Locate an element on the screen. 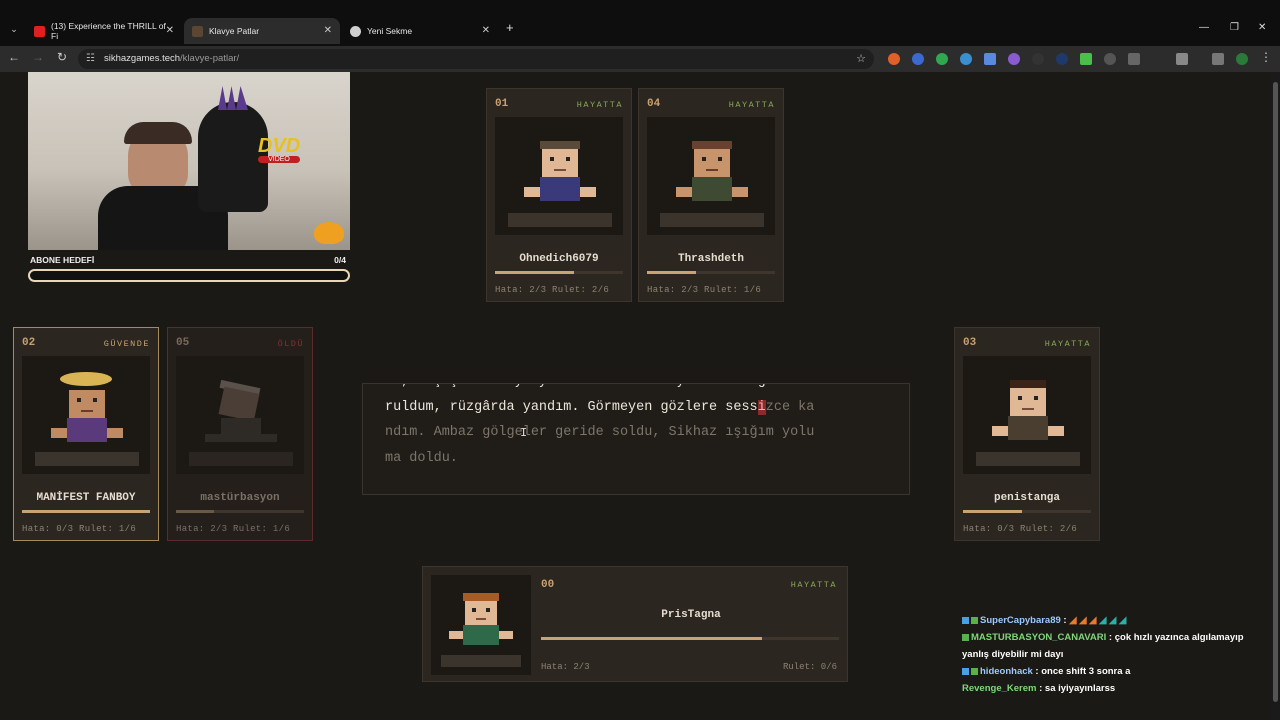 The width and height of the screenshot is (1280, 720). halo-icon is located at coordinates (86, 379).